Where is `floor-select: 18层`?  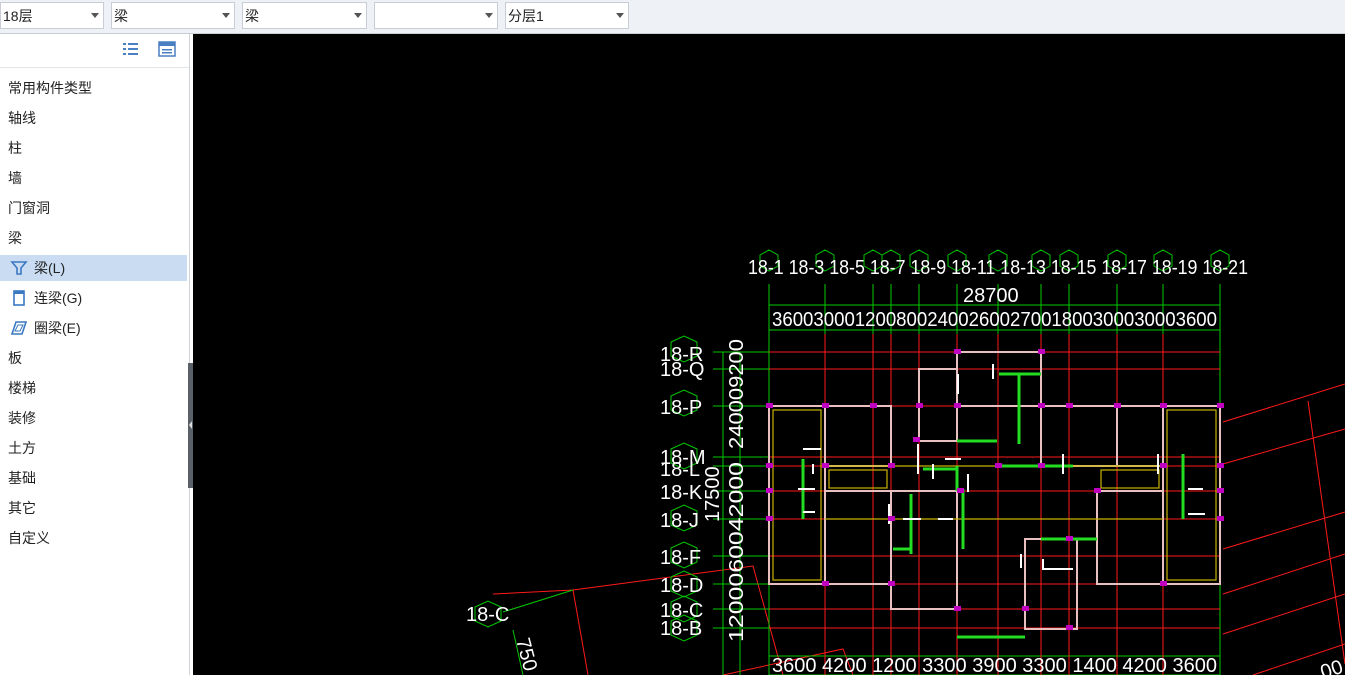
floor-select: 18层 is located at coordinates (52, 15).